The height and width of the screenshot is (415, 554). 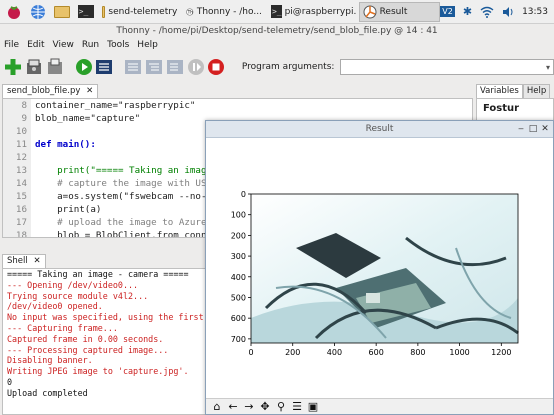 I want to click on shell-line: Upload completed, so click(x=47, y=392).